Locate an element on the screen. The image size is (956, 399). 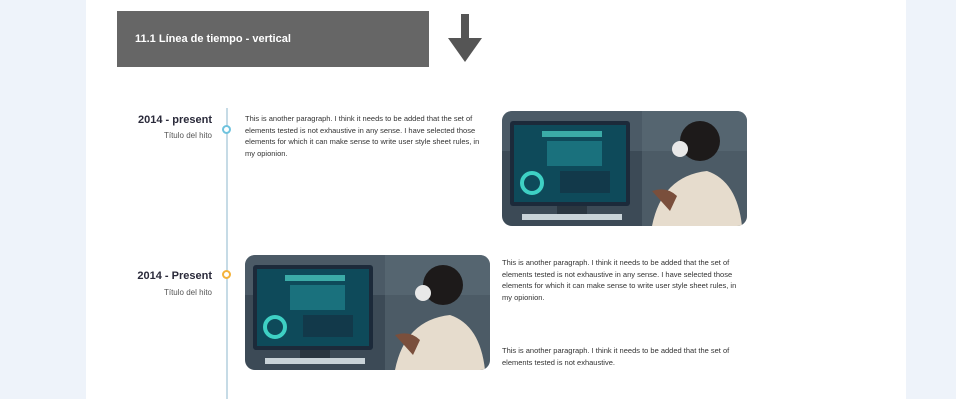
milestone-year: 2014 - Present is located at coordinates (174, 276).